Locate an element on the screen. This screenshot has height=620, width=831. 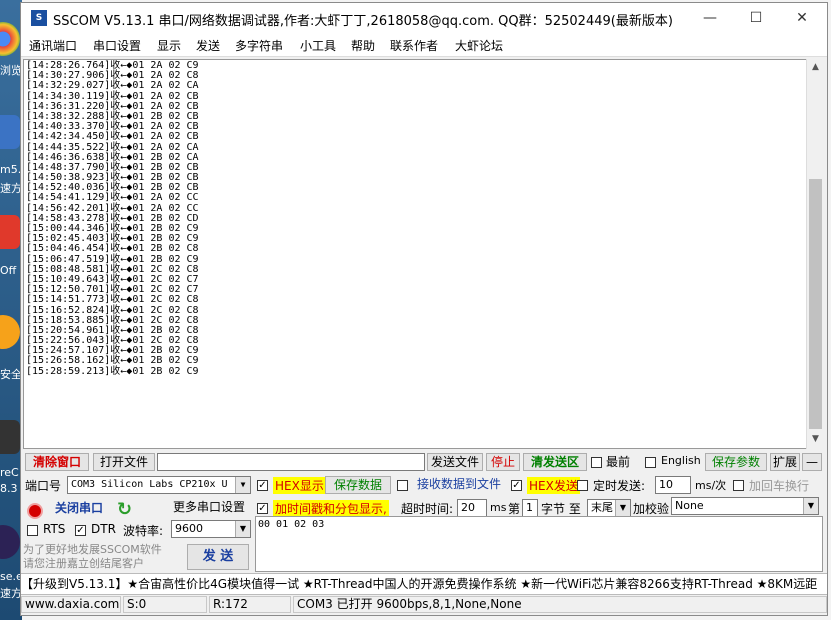
desktop-label: 安全 is located at coordinates (11, 374).